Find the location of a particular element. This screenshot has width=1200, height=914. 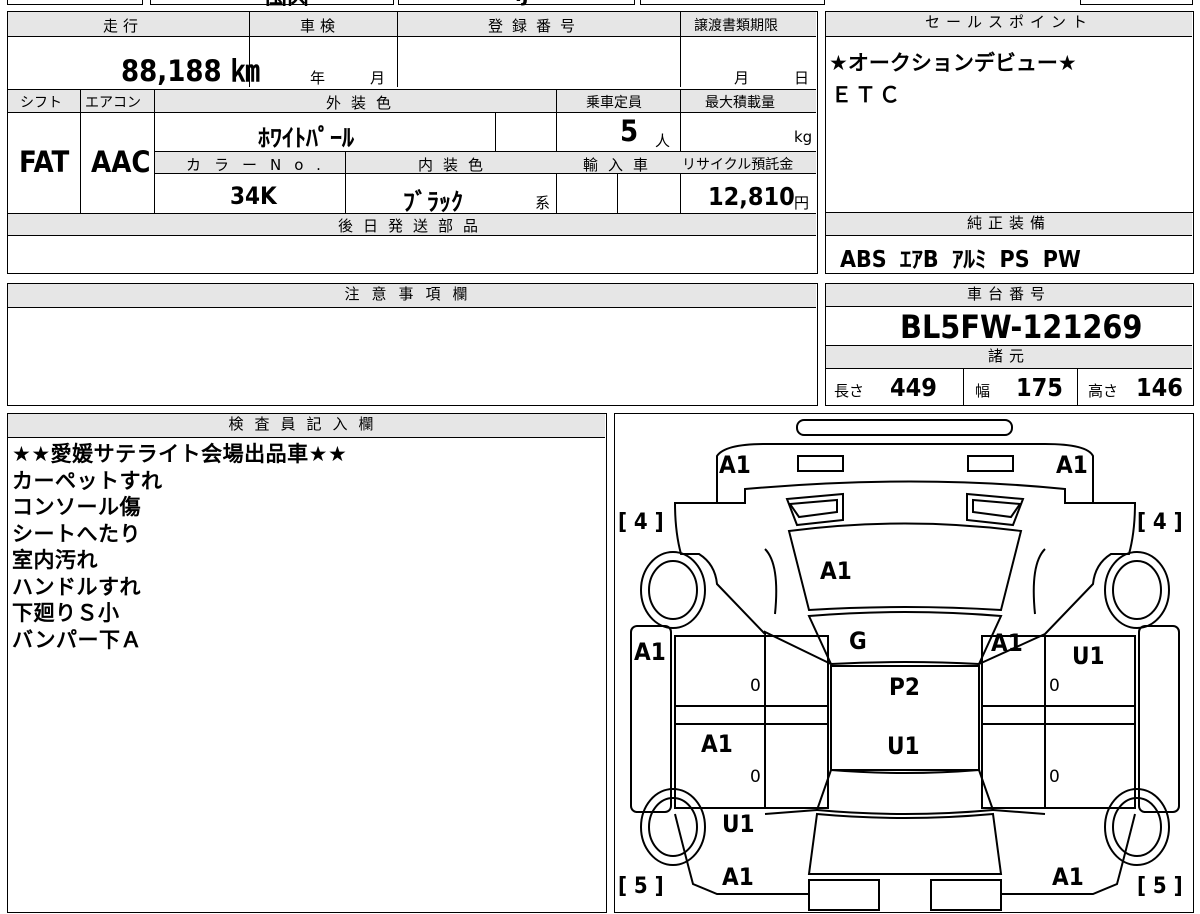

sales-points-label: セールスポイント is located at coordinates (1009, 24).